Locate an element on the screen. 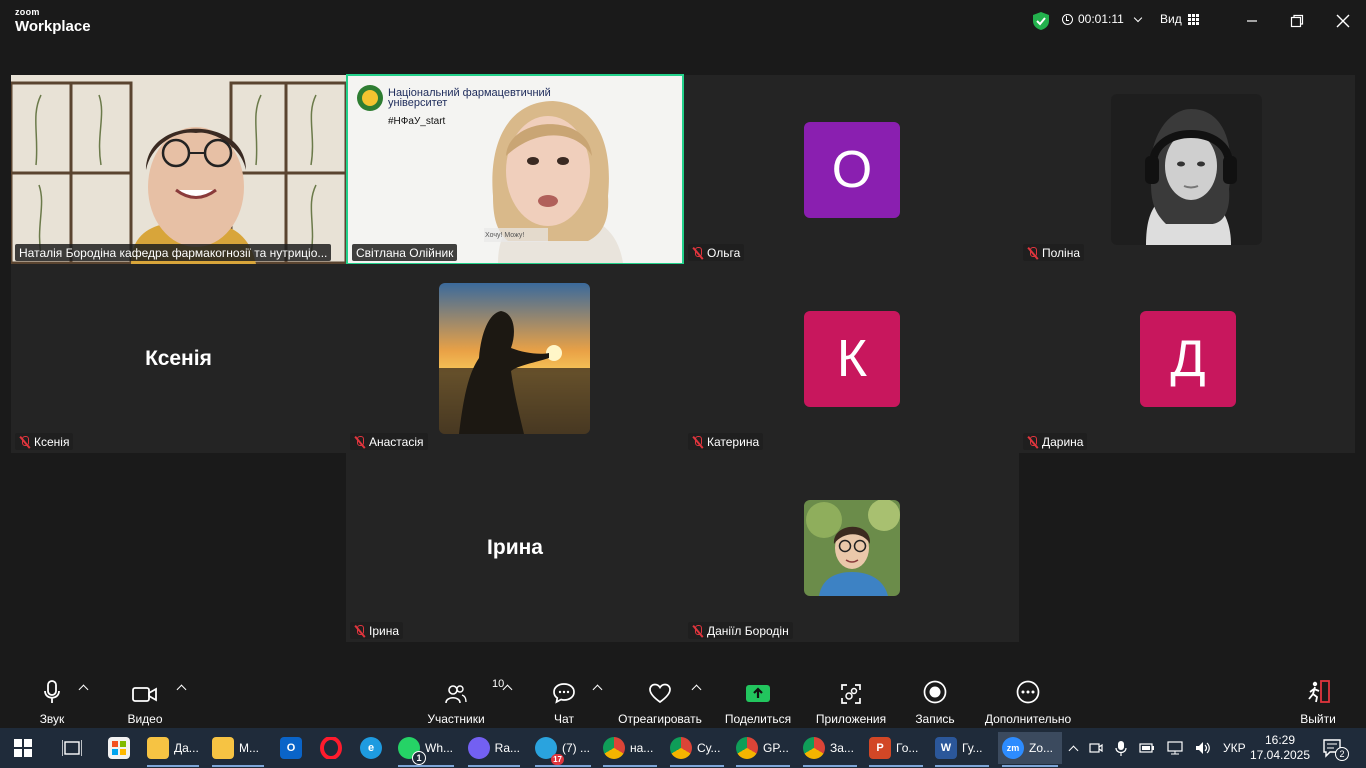 The height and width of the screenshot is (768, 1366). video-label: Видео is located at coordinates (145, 719).